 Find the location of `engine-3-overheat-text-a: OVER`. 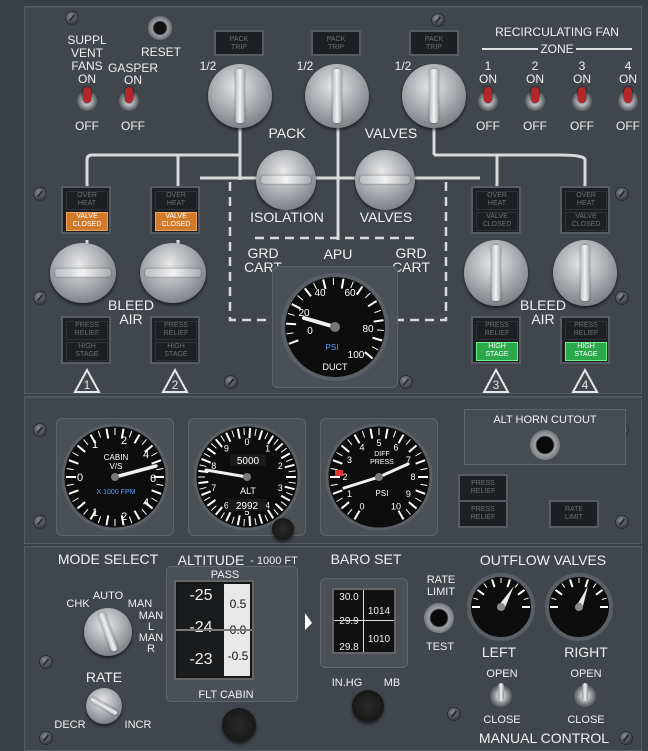

engine-3-overheat-text-a: OVER is located at coordinates (497, 195).